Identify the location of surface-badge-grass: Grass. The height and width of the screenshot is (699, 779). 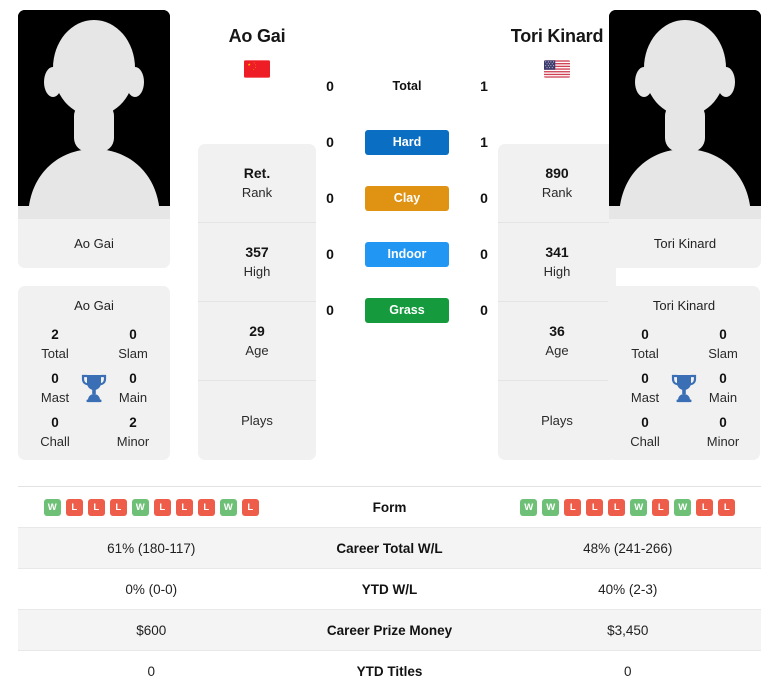
(407, 310).